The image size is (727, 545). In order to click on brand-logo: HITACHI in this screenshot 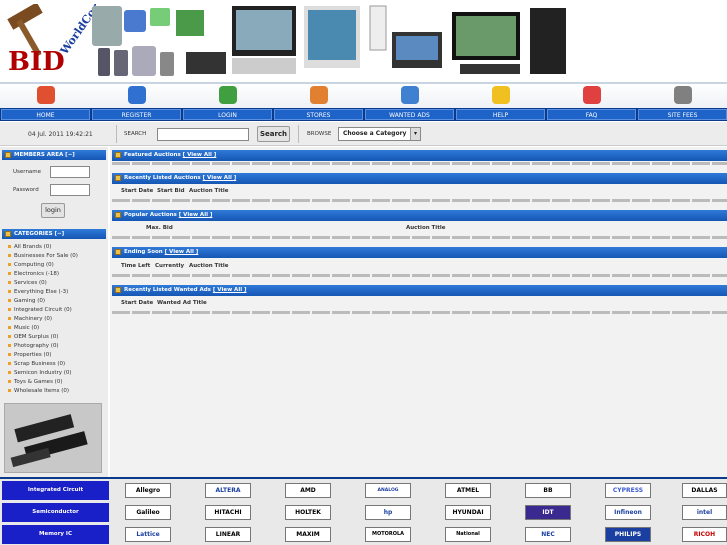, I will do `click(228, 512)`.